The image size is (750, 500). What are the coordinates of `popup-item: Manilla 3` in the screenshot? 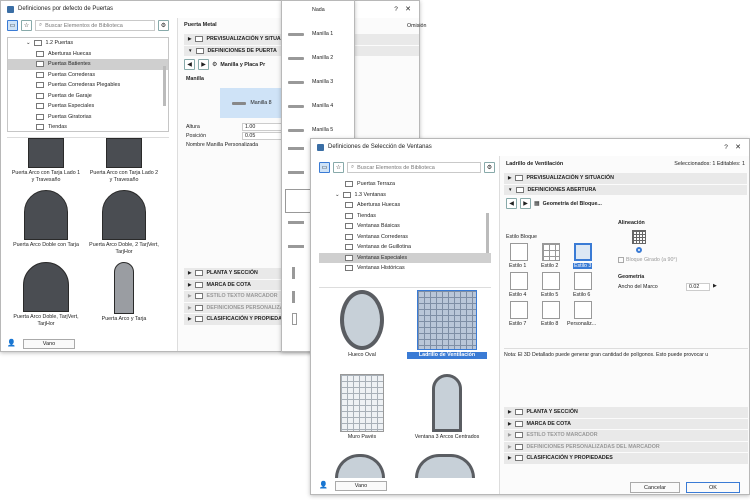 It's located at (318, 84).